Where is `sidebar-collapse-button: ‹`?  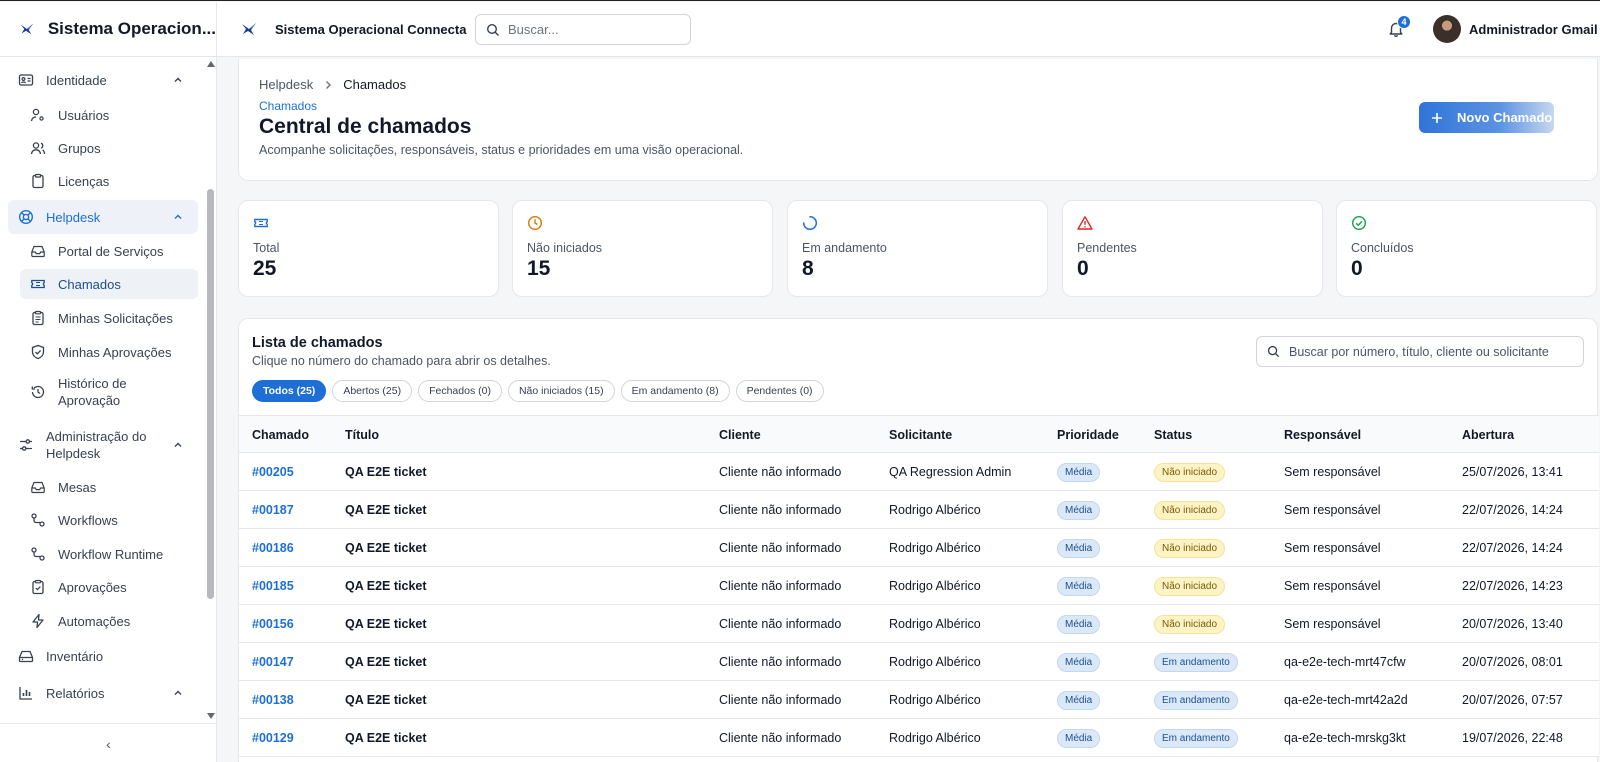
sidebar-collapse-button: ‹ is located at coordinates (108, 742).